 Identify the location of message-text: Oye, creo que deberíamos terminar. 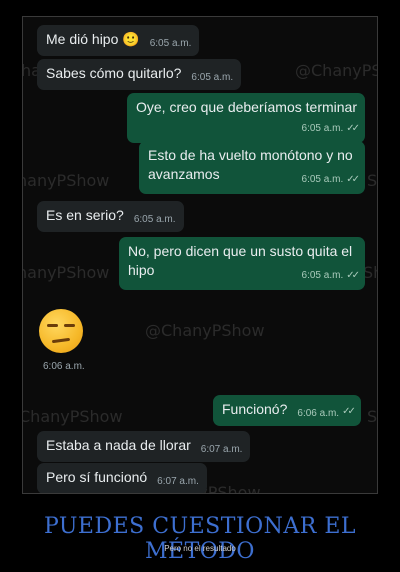
(246, 107).